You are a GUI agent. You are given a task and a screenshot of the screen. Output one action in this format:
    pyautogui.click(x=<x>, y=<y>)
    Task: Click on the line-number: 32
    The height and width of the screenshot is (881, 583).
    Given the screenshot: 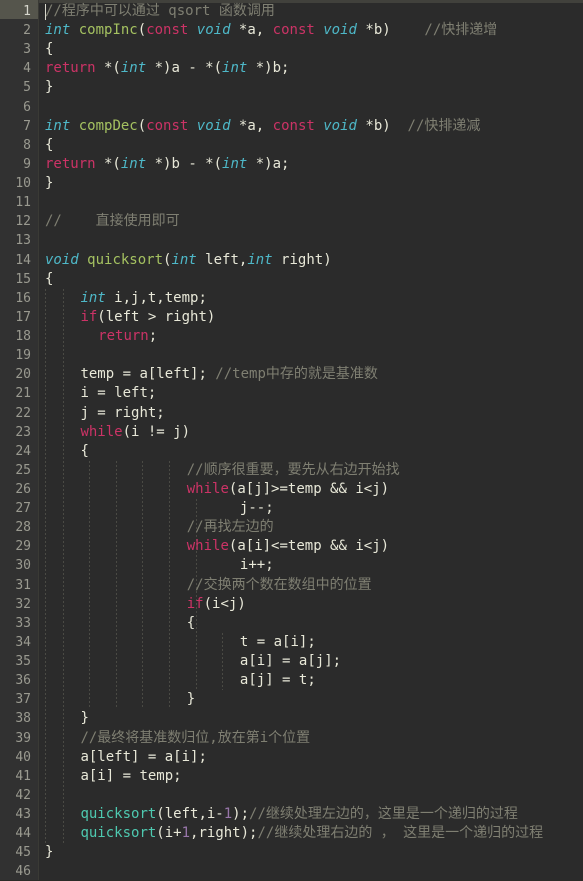 What is the action you would take?
    pyautogui.click(x=23, y=604)
    